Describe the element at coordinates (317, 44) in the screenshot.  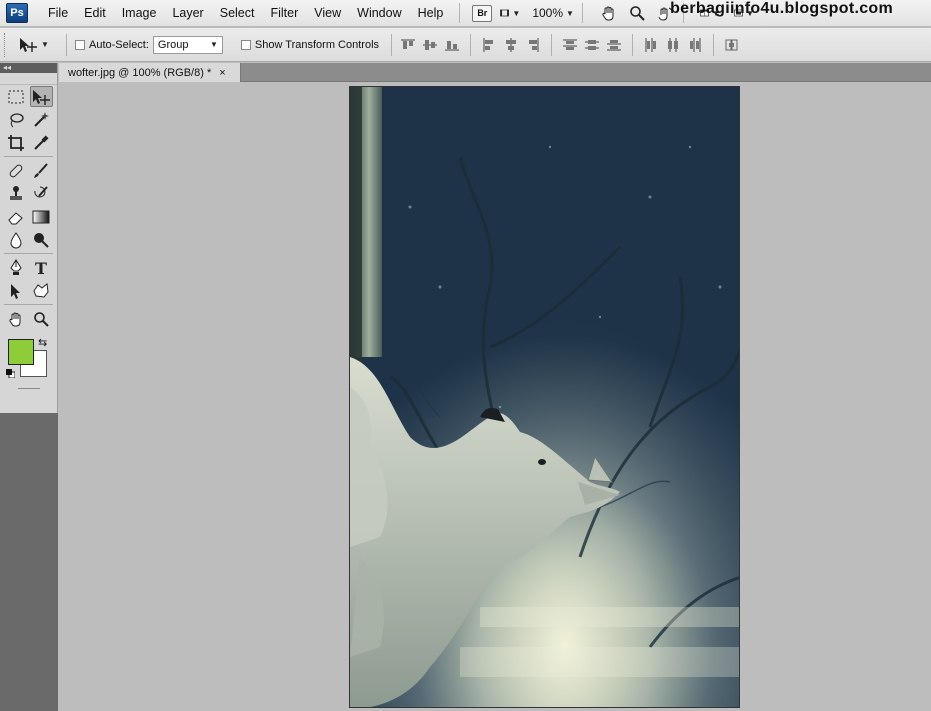
I see `show-transform-label: Show Transform Controls` at that location.